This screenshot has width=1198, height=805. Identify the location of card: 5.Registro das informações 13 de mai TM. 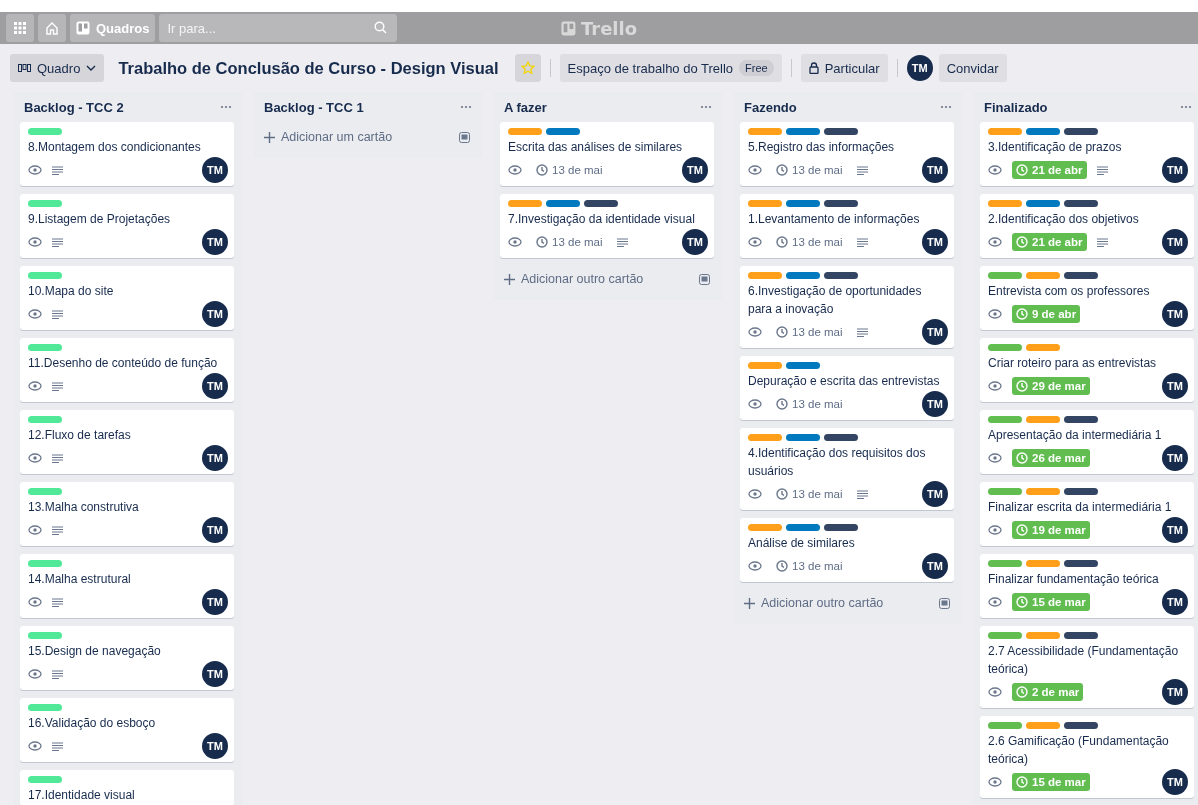
(847, 154).